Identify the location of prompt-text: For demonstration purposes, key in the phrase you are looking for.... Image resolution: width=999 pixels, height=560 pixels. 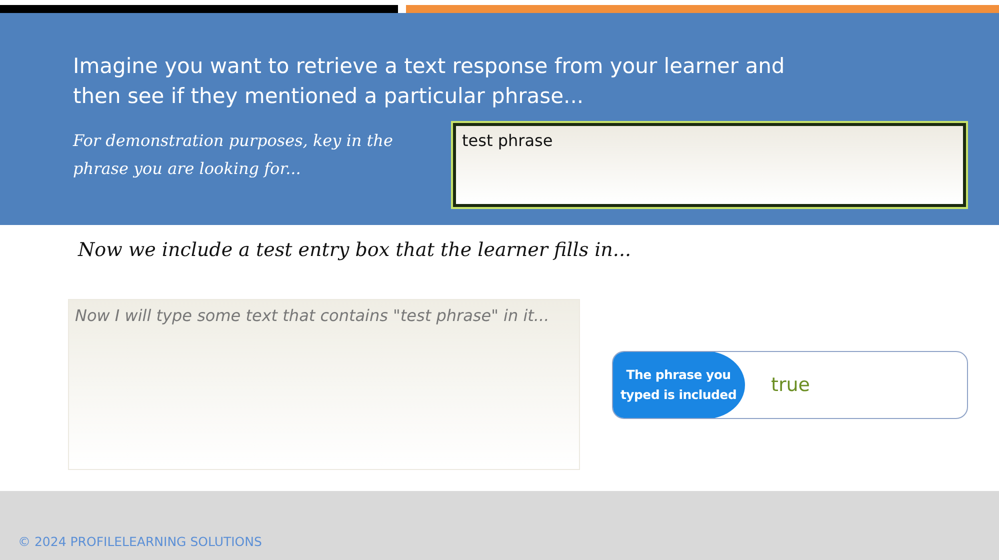
(233, 155).